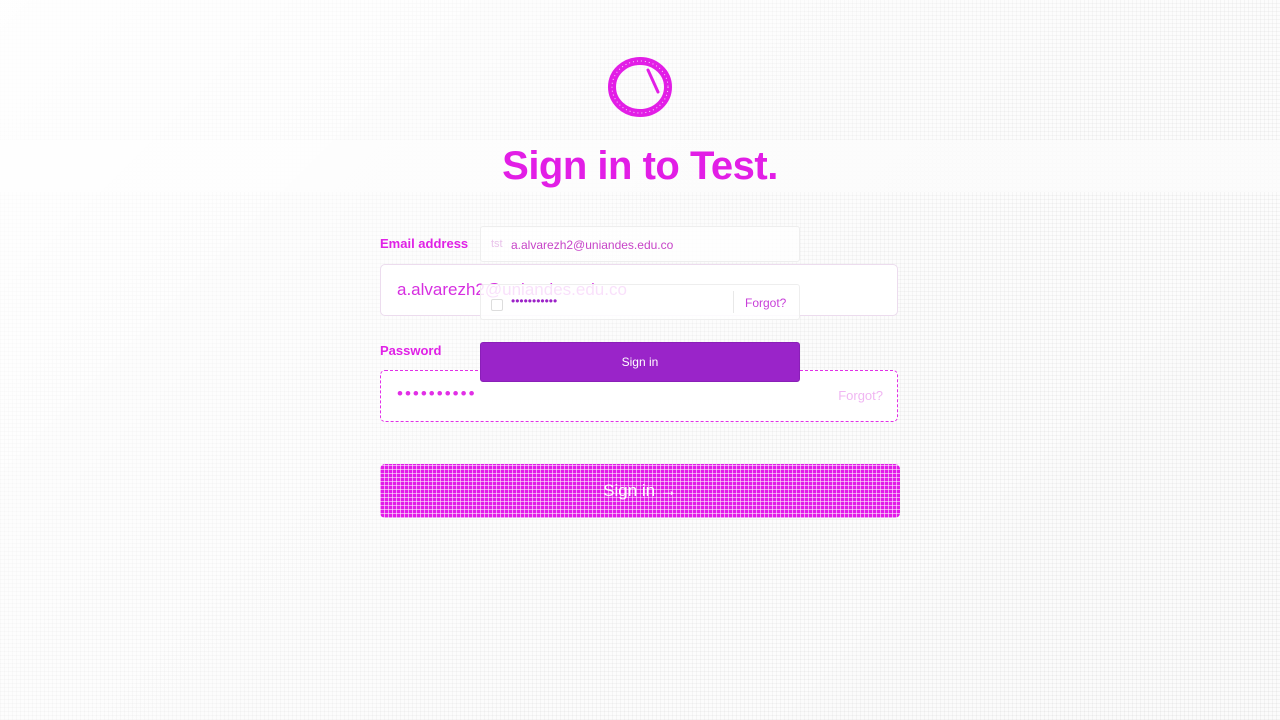 The height and width of the screenshot is (720, 1280). I want to click on autofill-email-row: tst a.alvarezh2@uniandes.edu.co, so click(640, 244).